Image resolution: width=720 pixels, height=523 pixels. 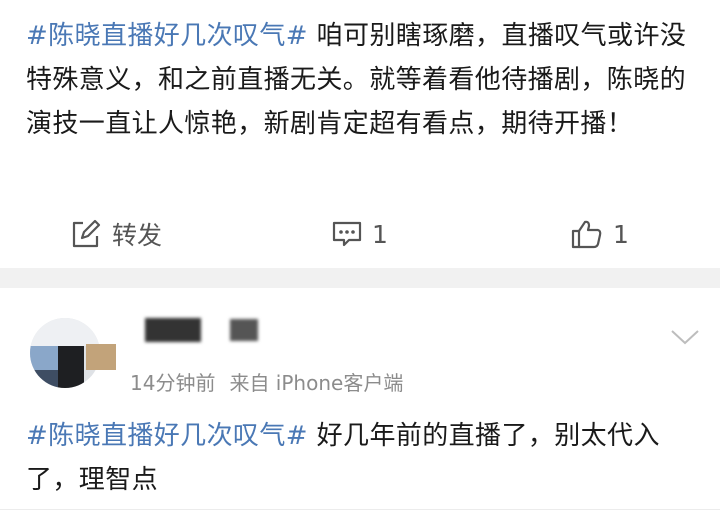 What do you see at coordinates (167, 436) in the screenshot?
I see `comment-topic-link: #陈晓直播好几次叹气#` at bounding box center [167, 436].